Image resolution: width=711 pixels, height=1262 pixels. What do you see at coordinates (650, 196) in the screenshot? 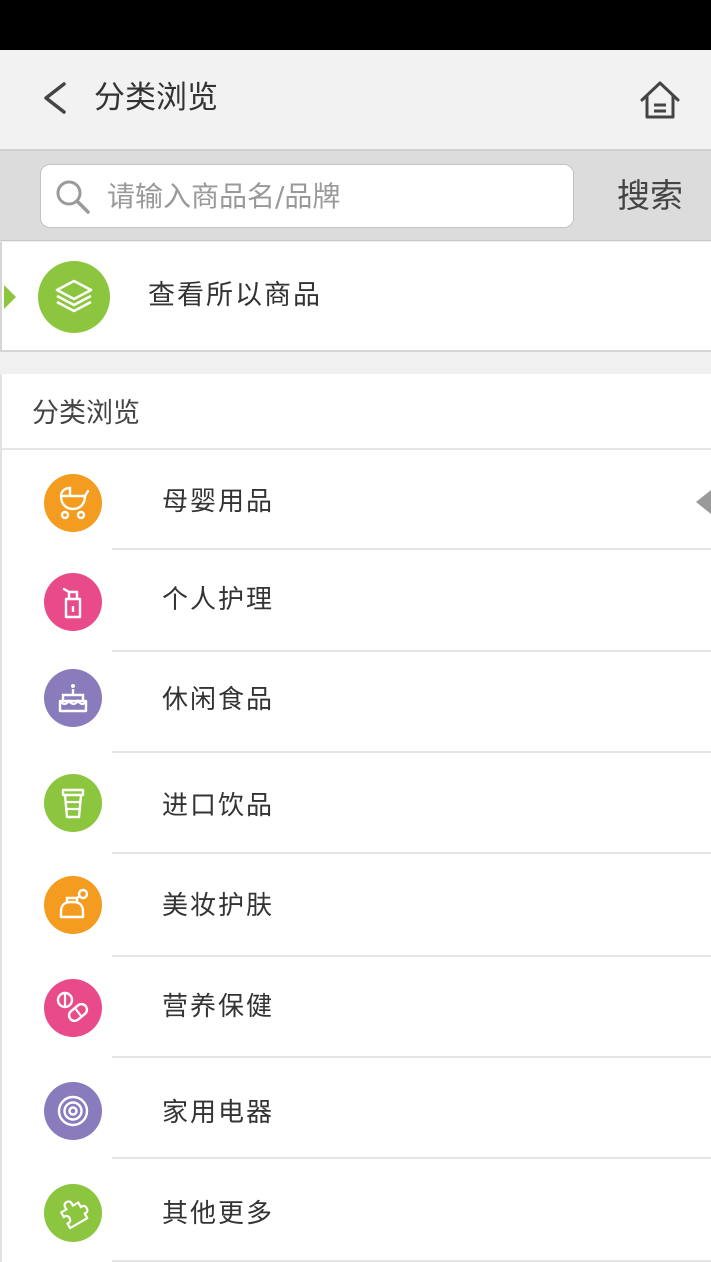
I see `search-button: 搜索` at bounding box center [650, 196].